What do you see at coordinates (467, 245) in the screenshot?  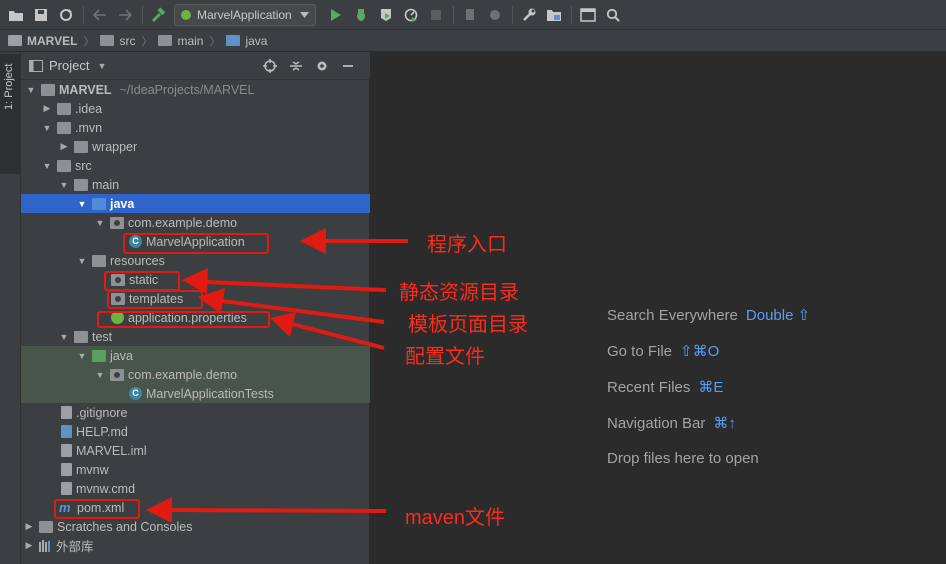 I see `annotation-entry: 程序入口` at bounding box center [467, 245].